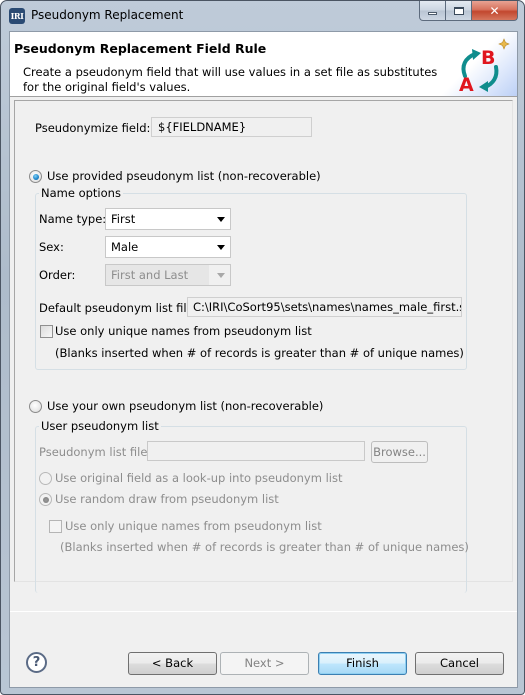 This screenshot has height=695, width=525. I want to click on finish-button: Finish, so click(362, 663).